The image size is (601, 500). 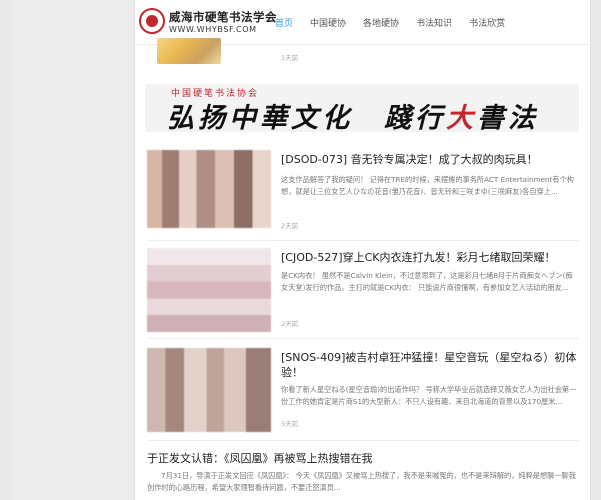 I want to click on article-title: [SNOS-409]被吉村卓狂冲猛撞！星空音玩（星空ねる）初体验！, so click(x=431, y=365).